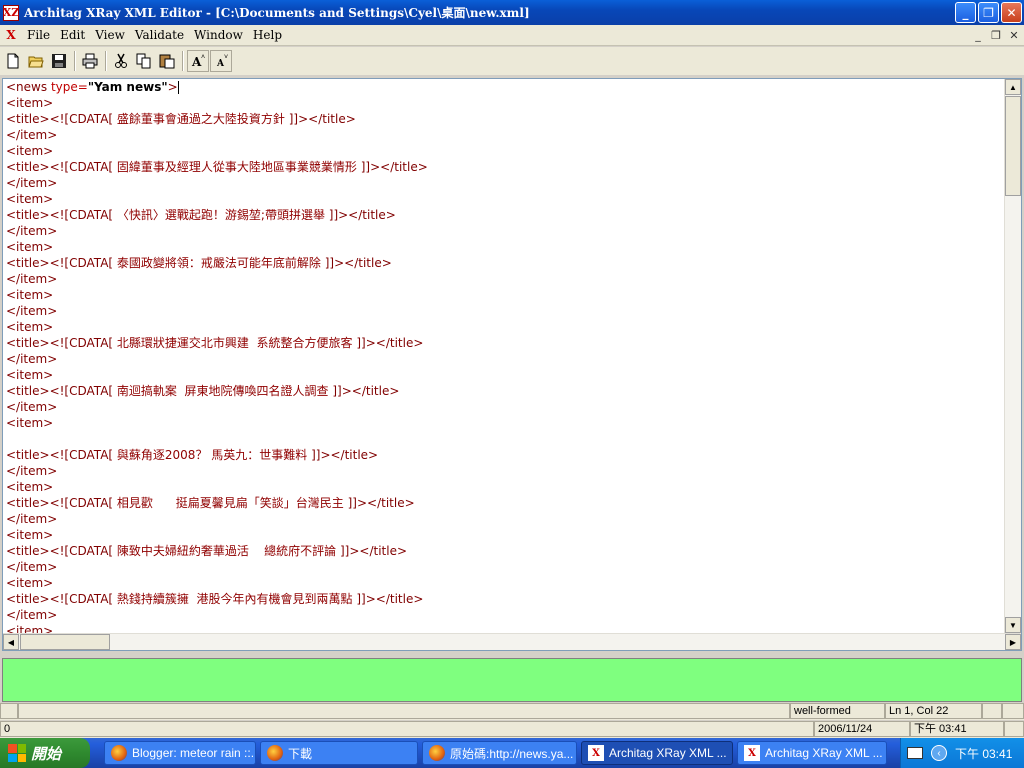  Describe the element at coordinates (596, 753) in the screenshot. I see `xray-icon: X` at that location.